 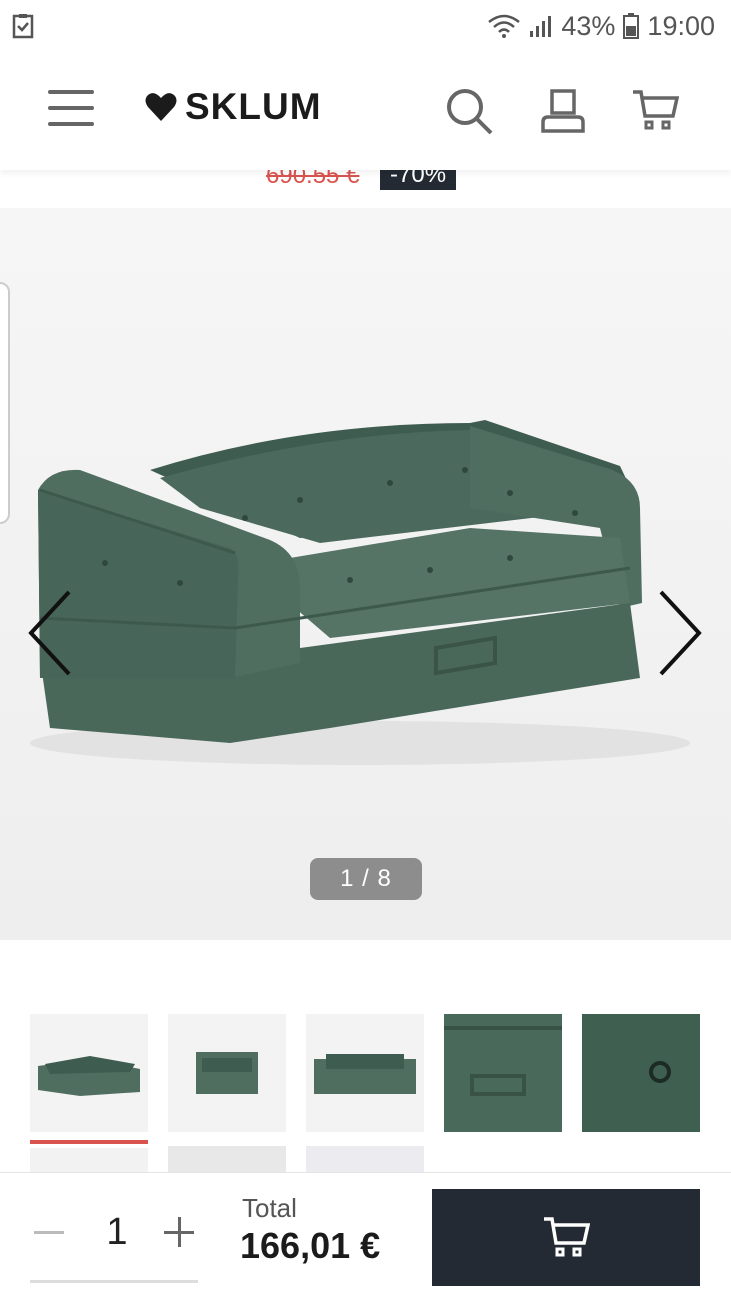 I want to click on image-counter: 1 / 8, so click(x=366, y=879).